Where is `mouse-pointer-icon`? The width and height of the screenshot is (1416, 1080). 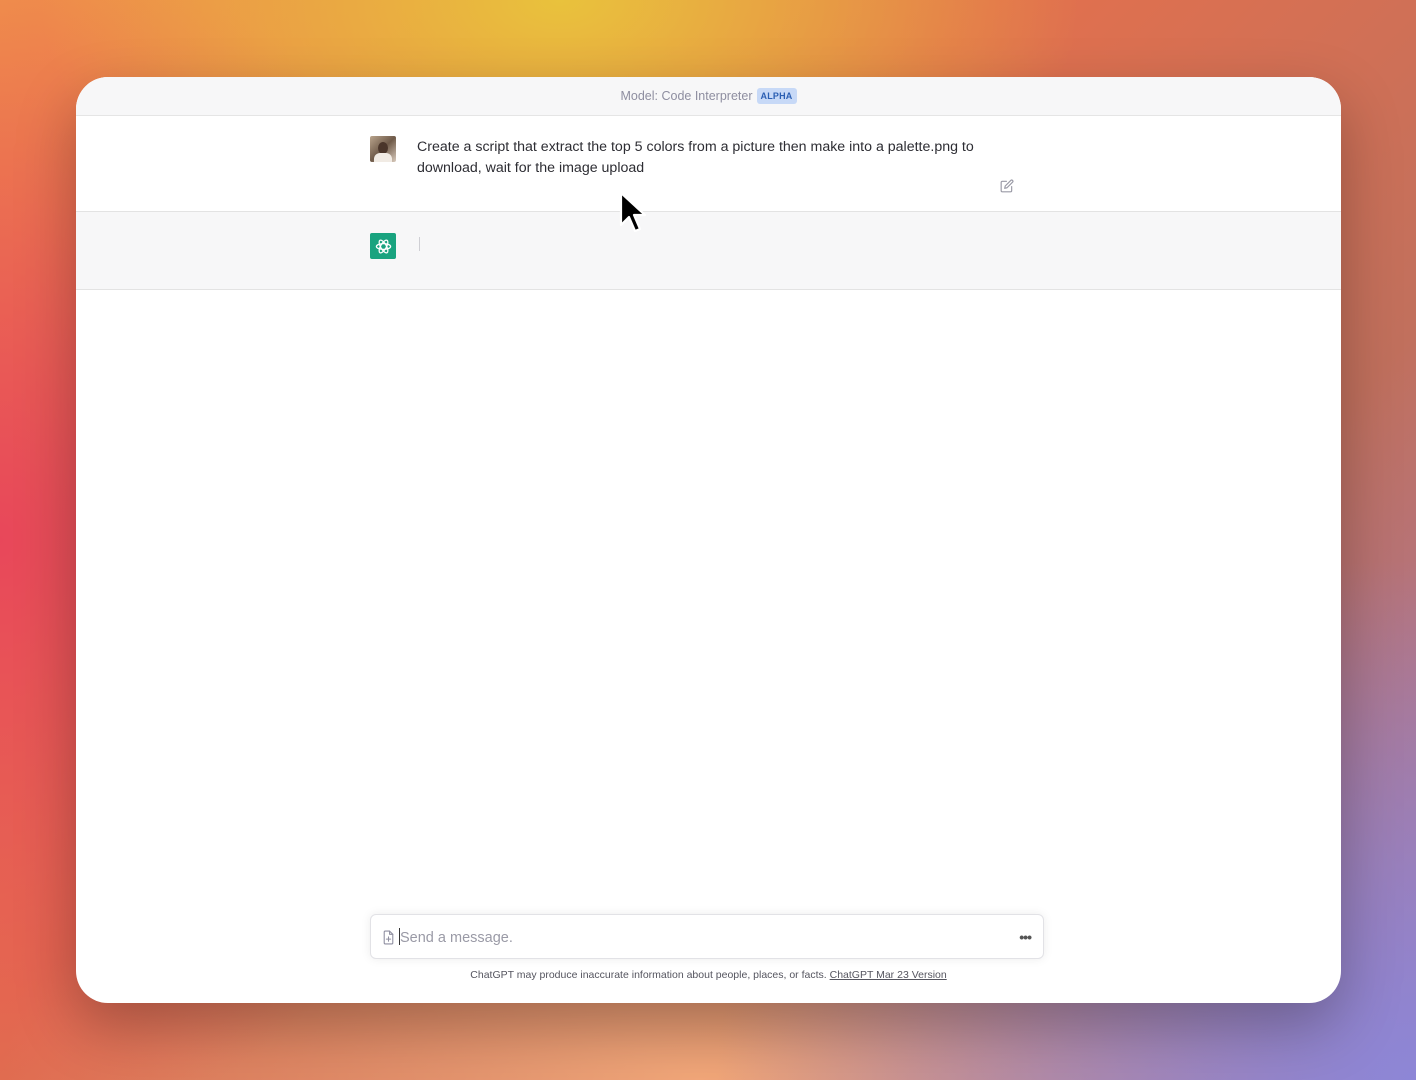
mouse-pointer-icon is located at coordinates (633, 212).